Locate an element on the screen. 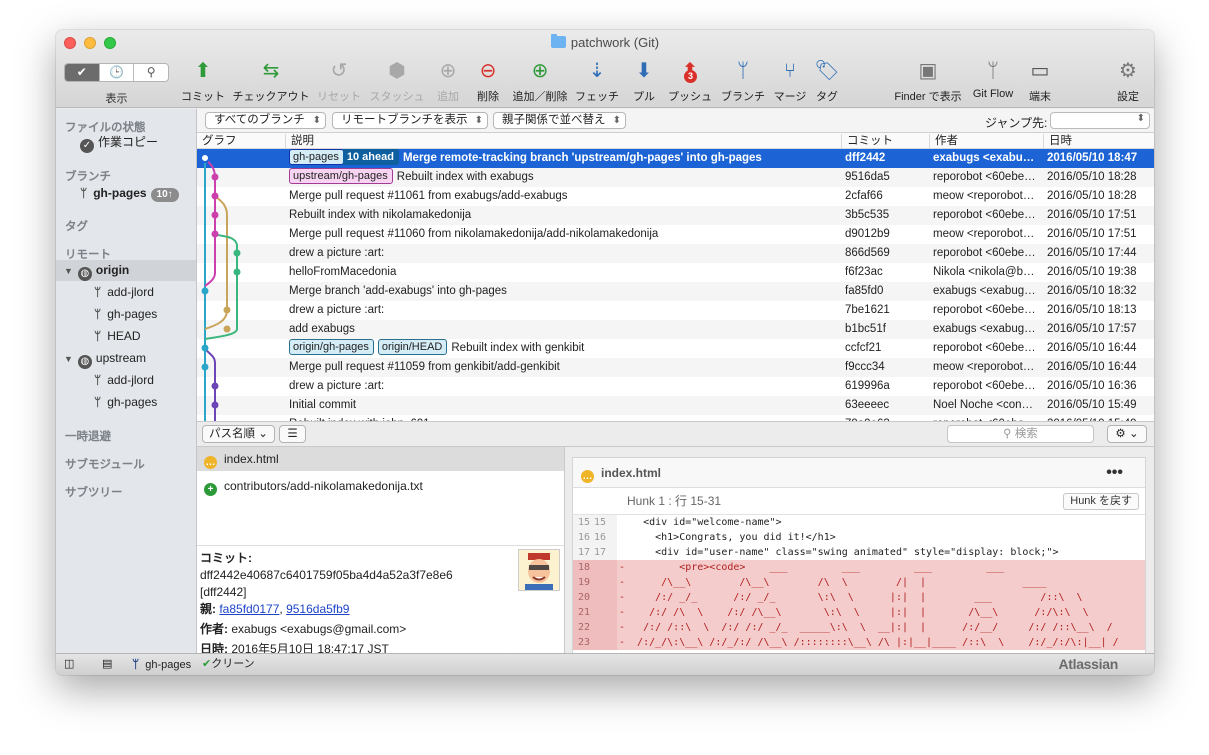 The image size is (1209, 755). more-options-icon: ••• is located at coordinates (1114, 473).